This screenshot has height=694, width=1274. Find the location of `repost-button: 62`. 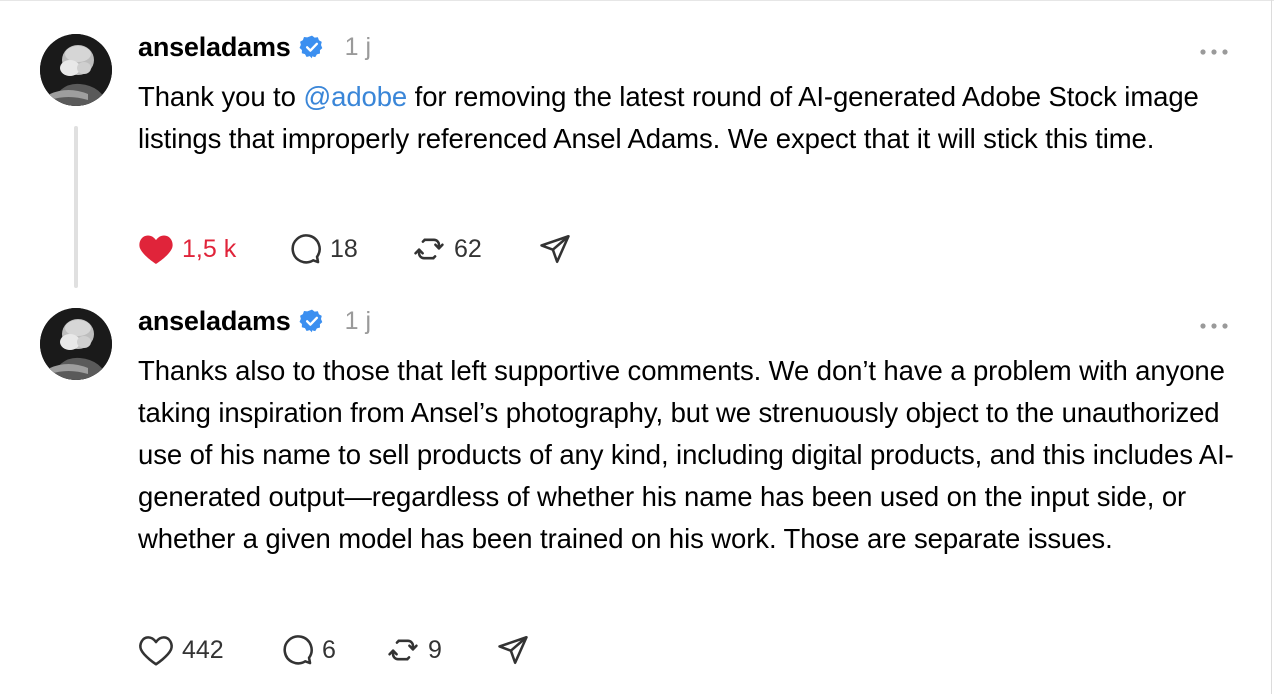

repost-button: 62 is located at coordinates (475, 249).